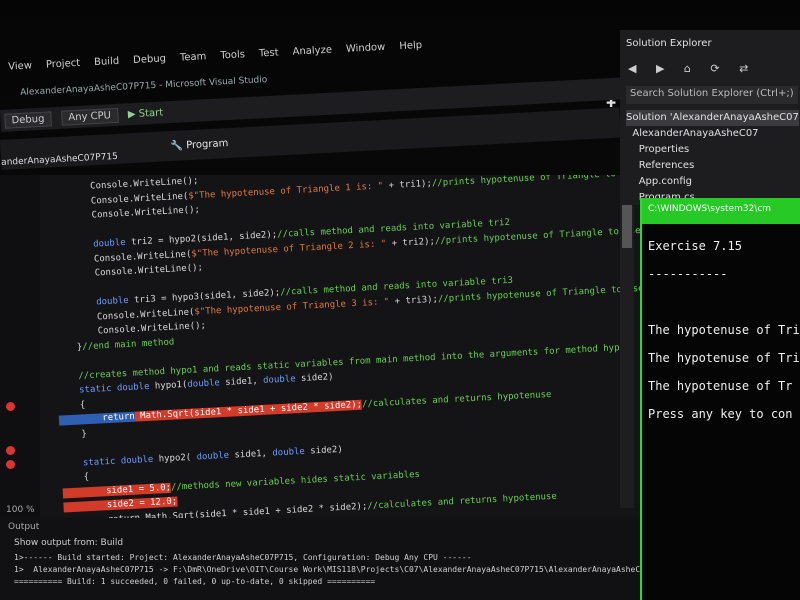 The height and width of the screenshot is (600, 800). Describe the element at coordinates (207, 145) in the screenshot. I see `class-label: Program` at that location.